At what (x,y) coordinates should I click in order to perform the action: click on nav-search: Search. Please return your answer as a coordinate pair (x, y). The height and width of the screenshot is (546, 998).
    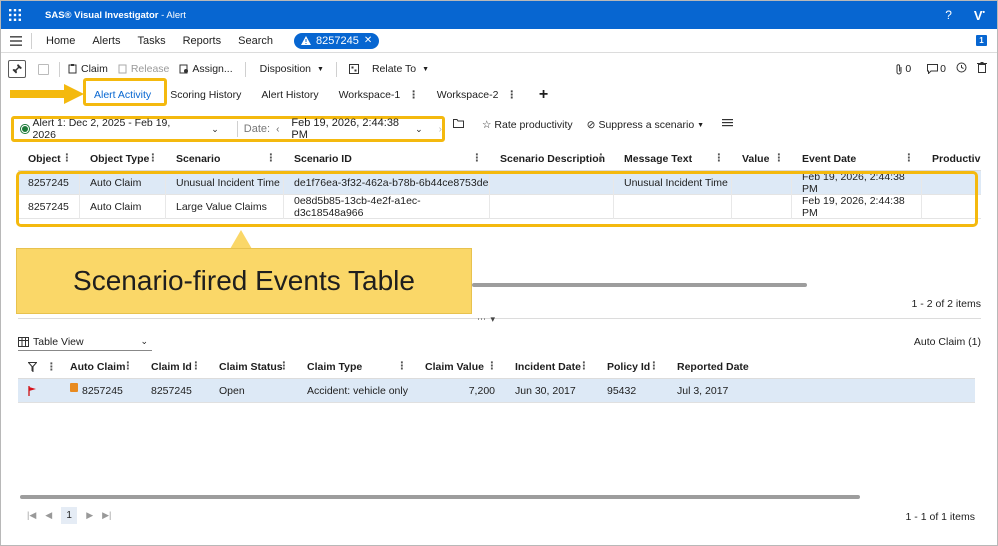
    Looking at the image, I should click on (255, 41).